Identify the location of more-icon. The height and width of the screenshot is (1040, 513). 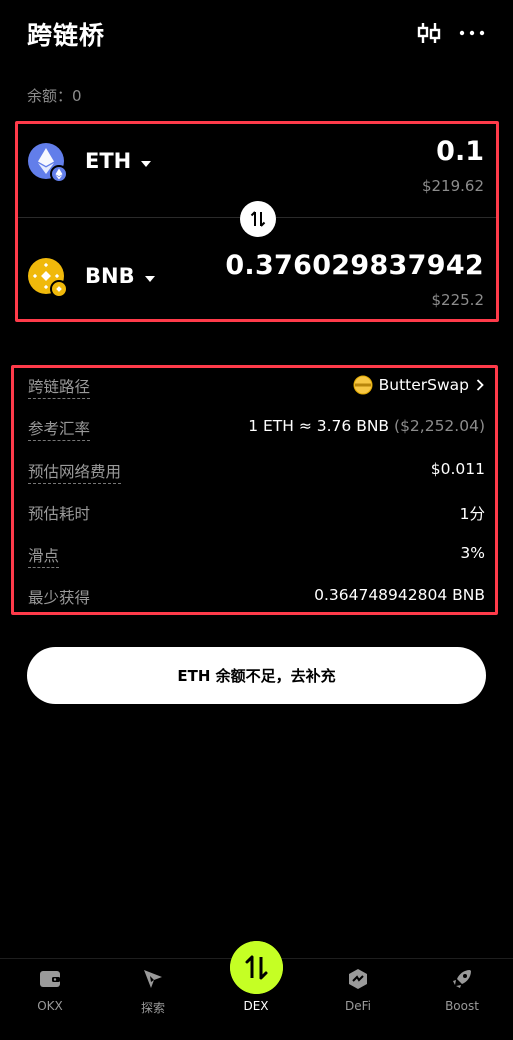
(472, 33).